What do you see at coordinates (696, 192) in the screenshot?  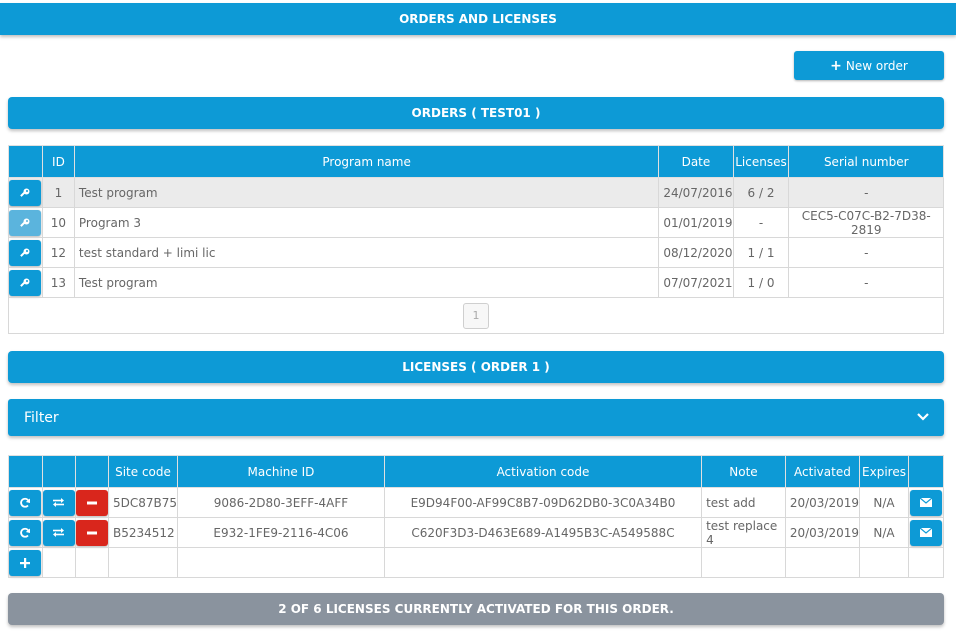 I see `order-date: 24/07/2016` at bounding box center [696, 192].